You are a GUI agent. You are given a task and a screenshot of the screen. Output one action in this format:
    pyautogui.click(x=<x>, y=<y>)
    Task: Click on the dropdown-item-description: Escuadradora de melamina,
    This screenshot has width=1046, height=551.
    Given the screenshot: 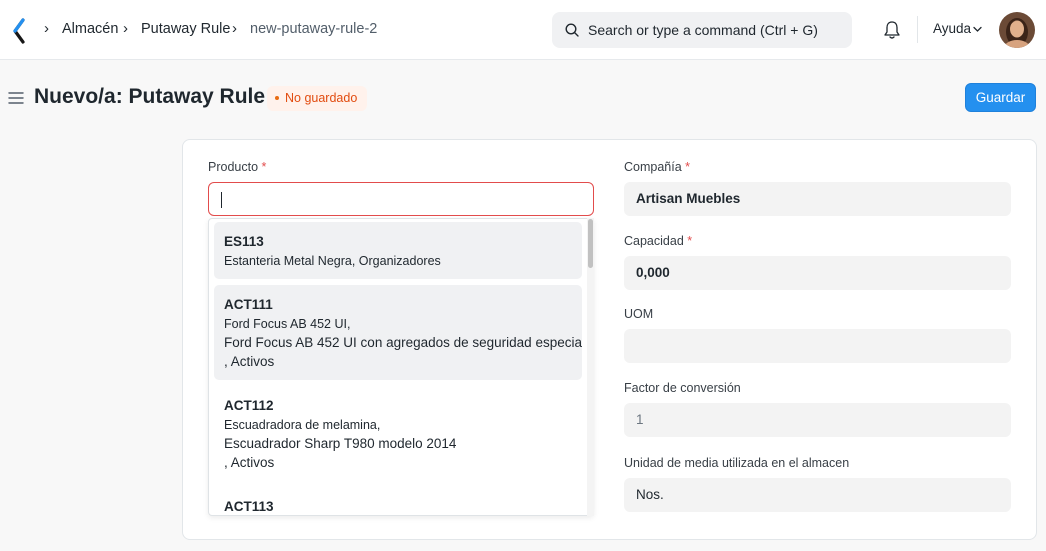 What is the action you would take?
    pyautogui.click(x=302, y=425)
    